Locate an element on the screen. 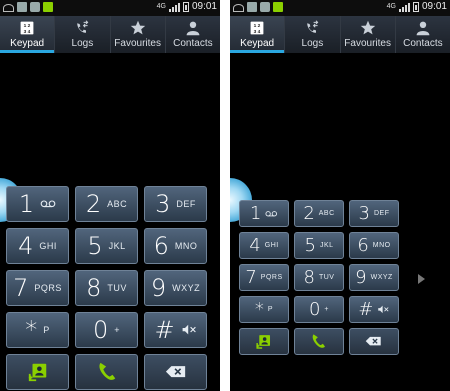  key-digit: 8 is located at coordinates (94, 288).